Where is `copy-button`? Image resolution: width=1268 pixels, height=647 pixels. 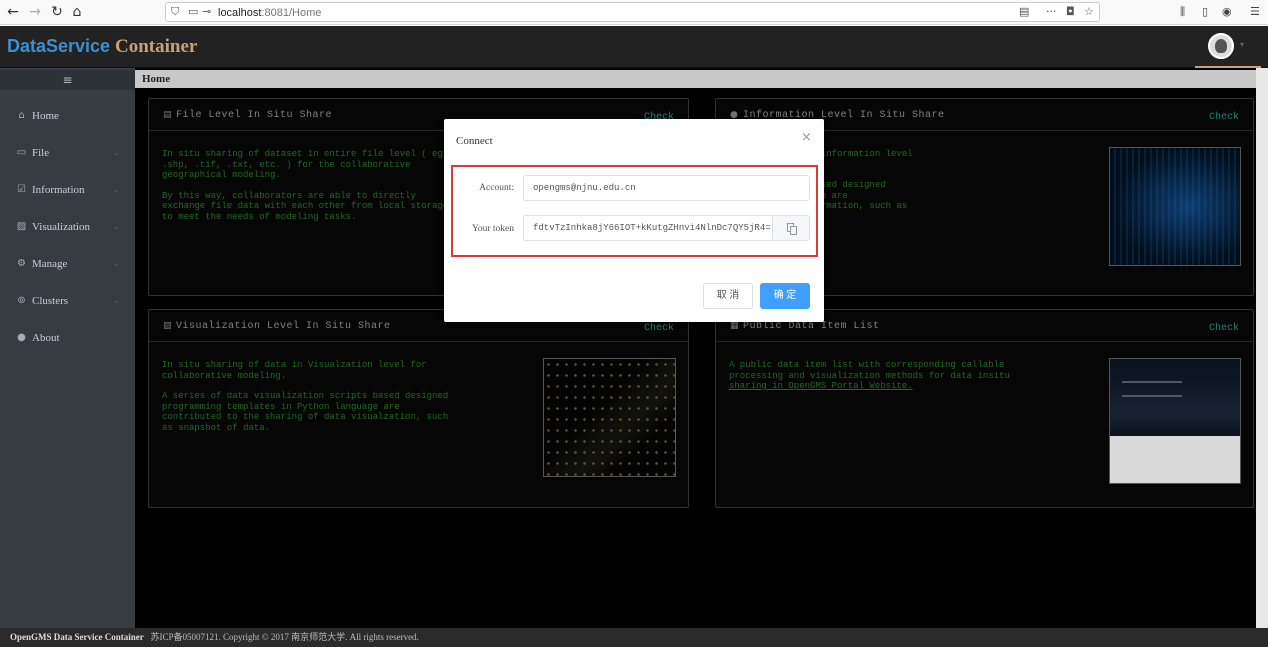 copy-button is located at coordinates (791, 228).